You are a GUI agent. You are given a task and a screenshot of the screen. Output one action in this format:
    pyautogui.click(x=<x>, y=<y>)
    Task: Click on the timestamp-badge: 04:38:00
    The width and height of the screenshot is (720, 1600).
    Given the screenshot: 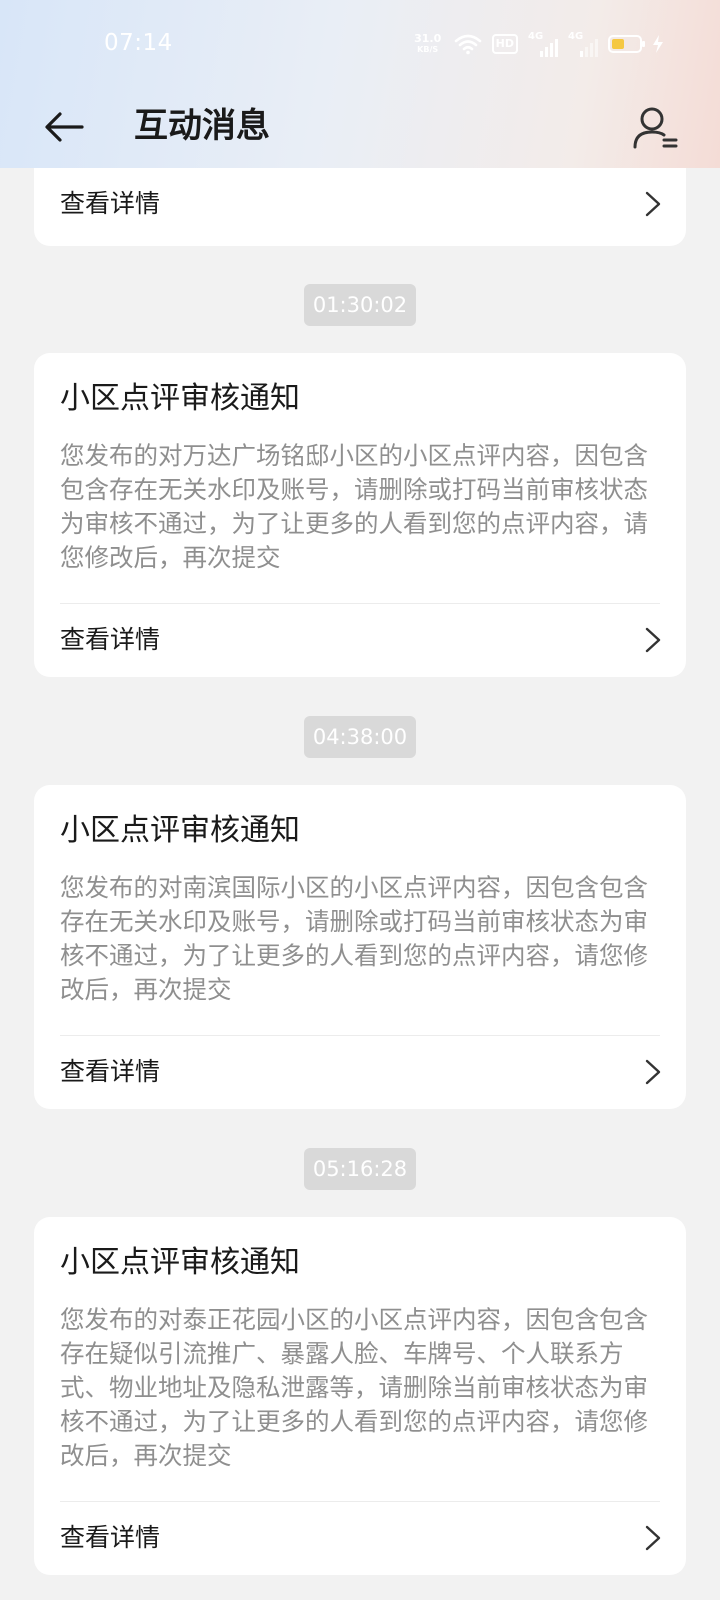 What is the action you would take?
    pyautogui.click(x=360, y=737)
    